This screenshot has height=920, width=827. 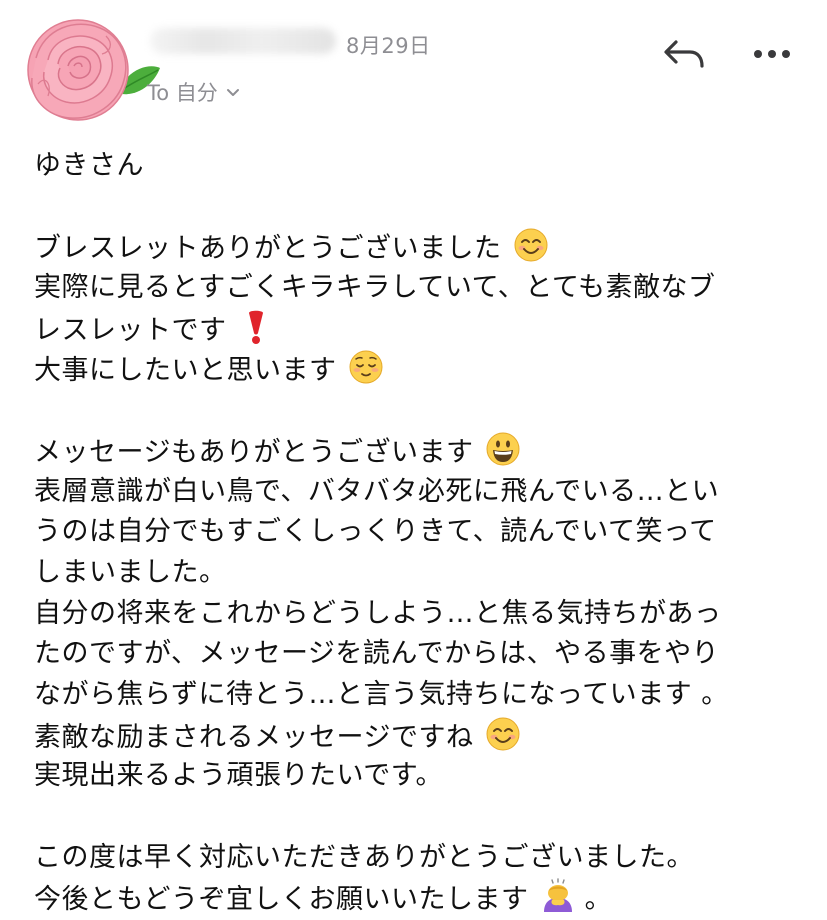 I want to click on body-text: メッセージもありがとうございます, so click(x=254, y=452).